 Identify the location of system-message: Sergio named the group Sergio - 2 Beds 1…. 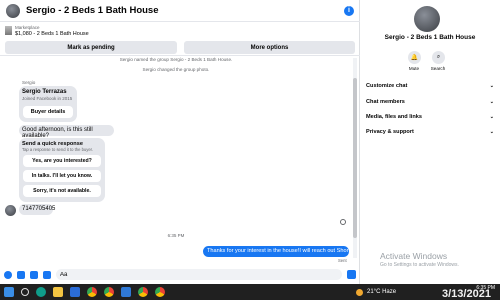
(176, 59).